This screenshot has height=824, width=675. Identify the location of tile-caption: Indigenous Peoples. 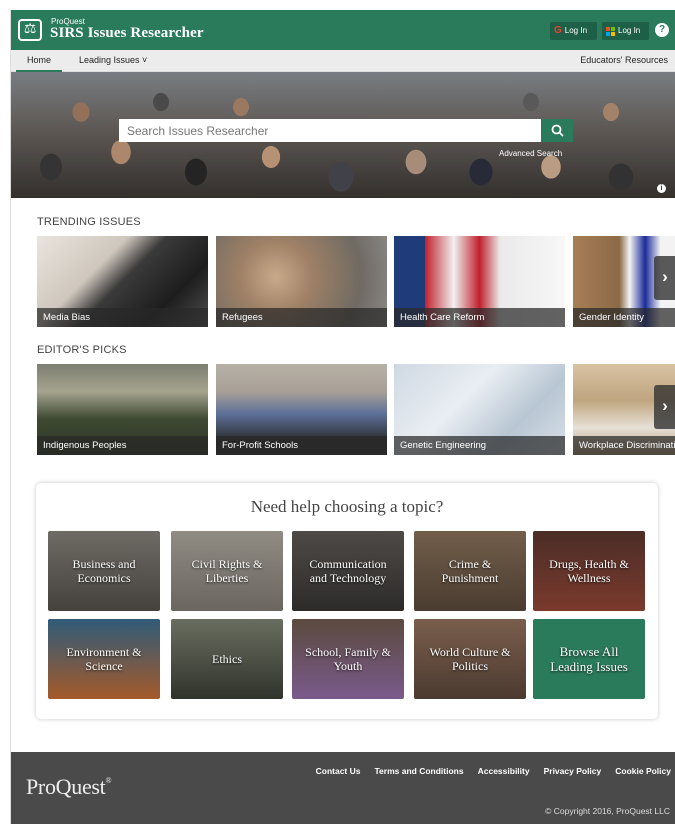
(122, 445).